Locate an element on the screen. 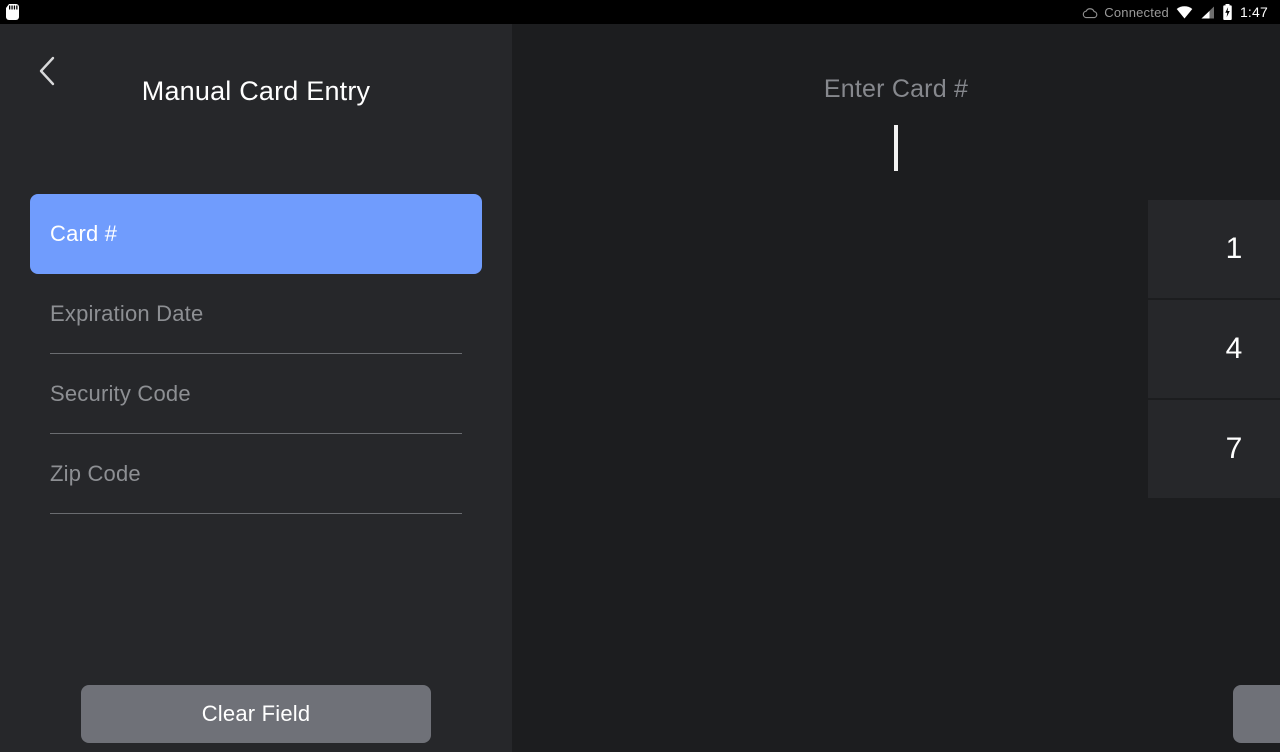  cellular-signal-icon is located at coordinates (1207, 12).